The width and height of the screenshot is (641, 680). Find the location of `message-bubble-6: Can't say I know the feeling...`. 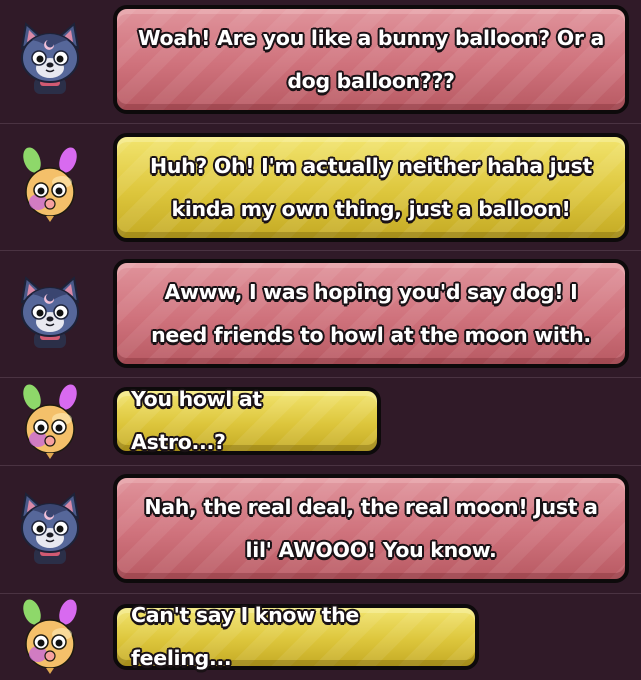

message-bubble-6: Can't say I know the feeling... is located at coordinates (296, 636).